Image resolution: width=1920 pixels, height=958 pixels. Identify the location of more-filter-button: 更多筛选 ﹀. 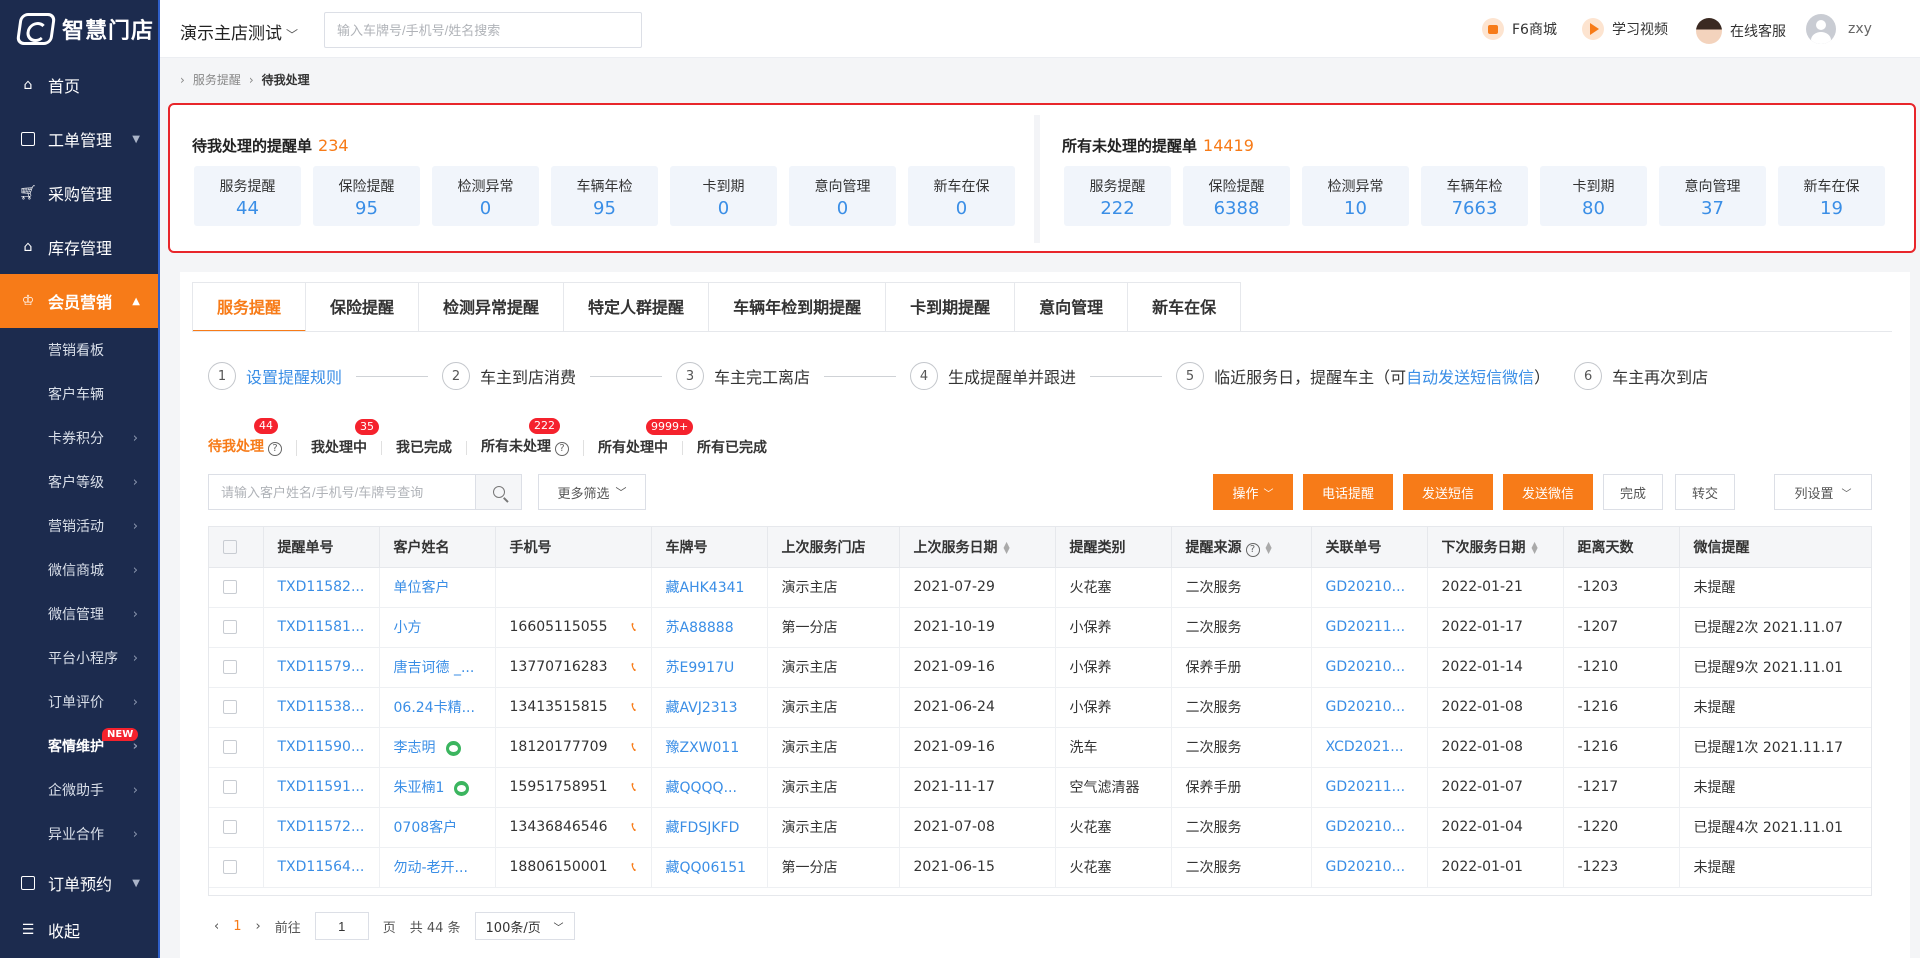
(592, 492).